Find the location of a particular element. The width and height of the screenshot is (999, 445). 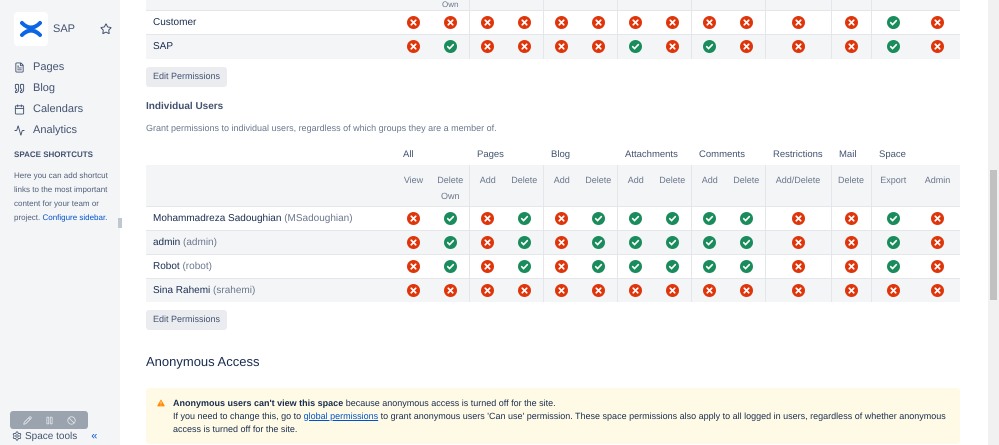

user-name: Sina Rahemi (srahemi) is located at coordinates (204, 290).